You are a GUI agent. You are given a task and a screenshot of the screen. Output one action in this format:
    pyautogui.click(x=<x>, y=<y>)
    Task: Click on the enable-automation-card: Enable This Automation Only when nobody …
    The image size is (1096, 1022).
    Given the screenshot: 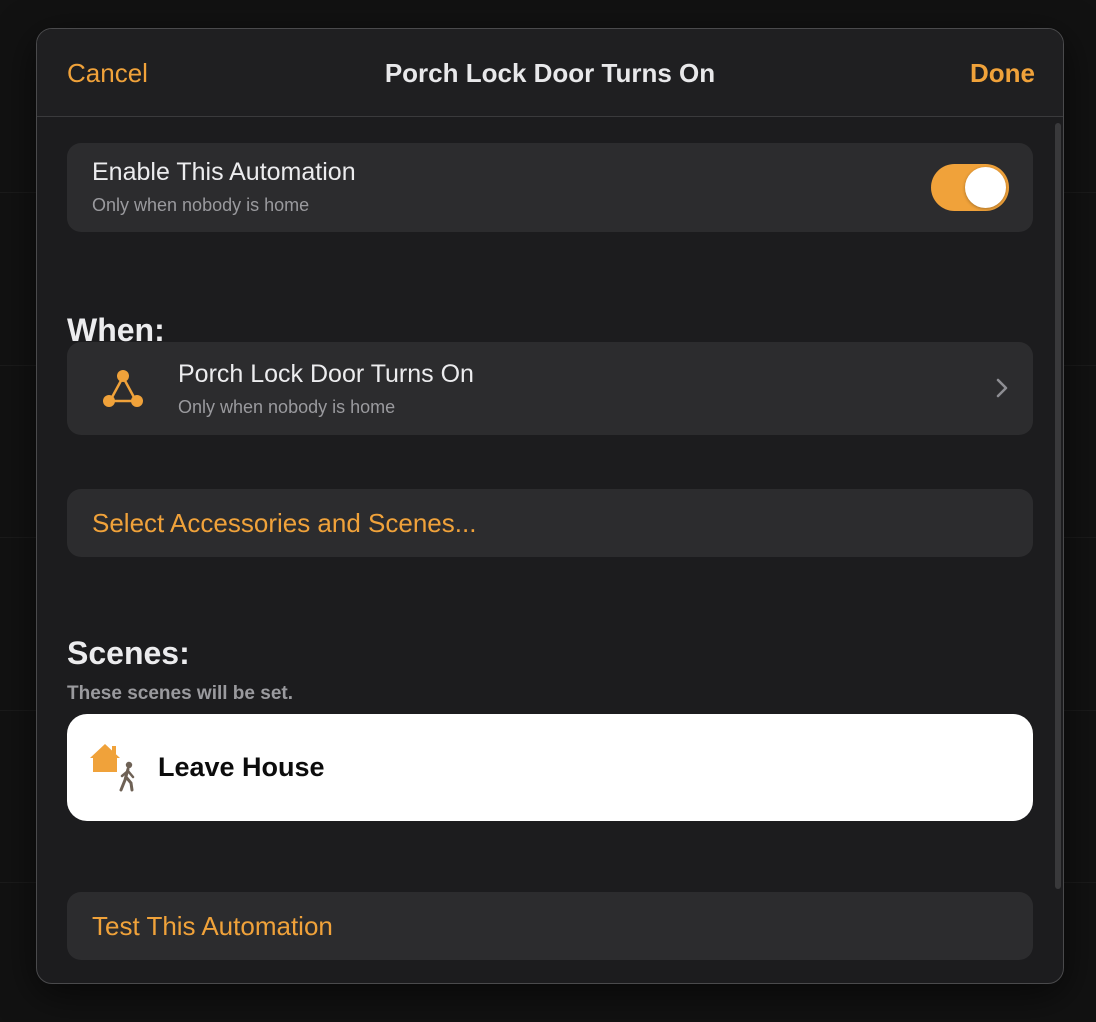 What is the action you would take?
    pyautogui.click(x=550, y=187)
    